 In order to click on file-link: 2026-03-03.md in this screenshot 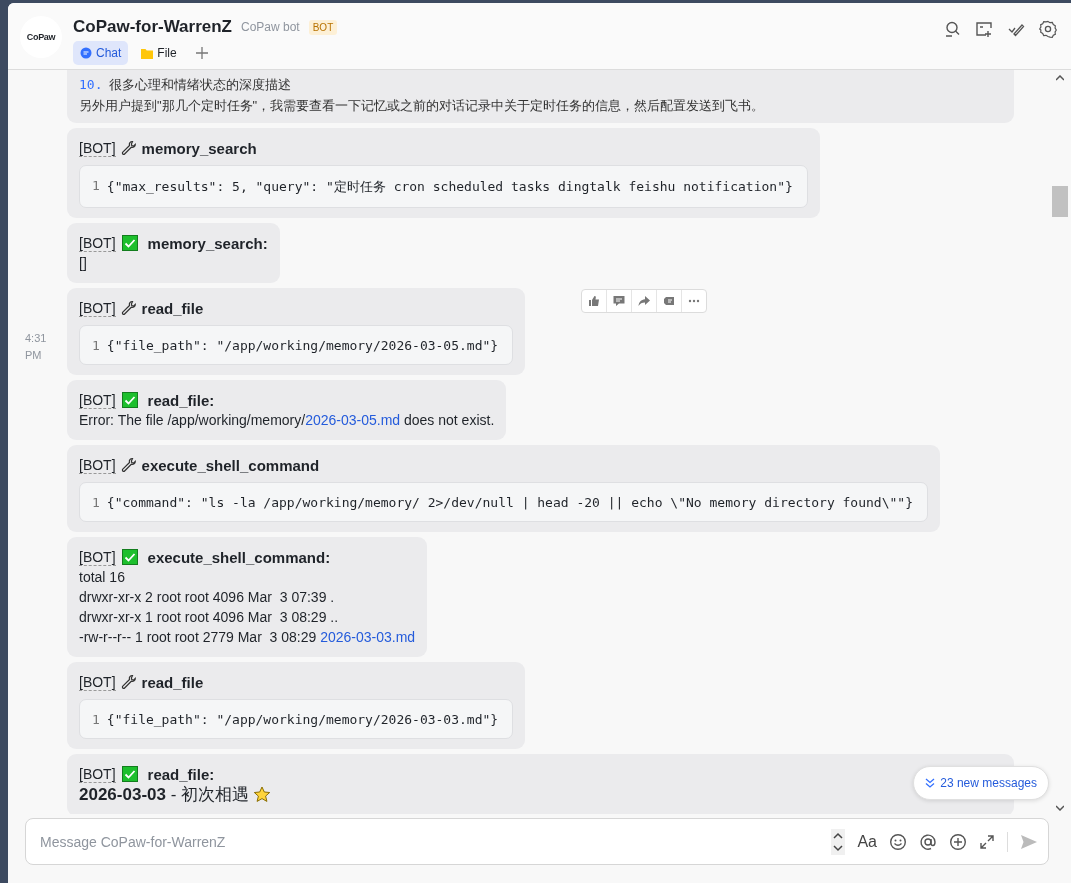, I will do `click(368, 637)`.